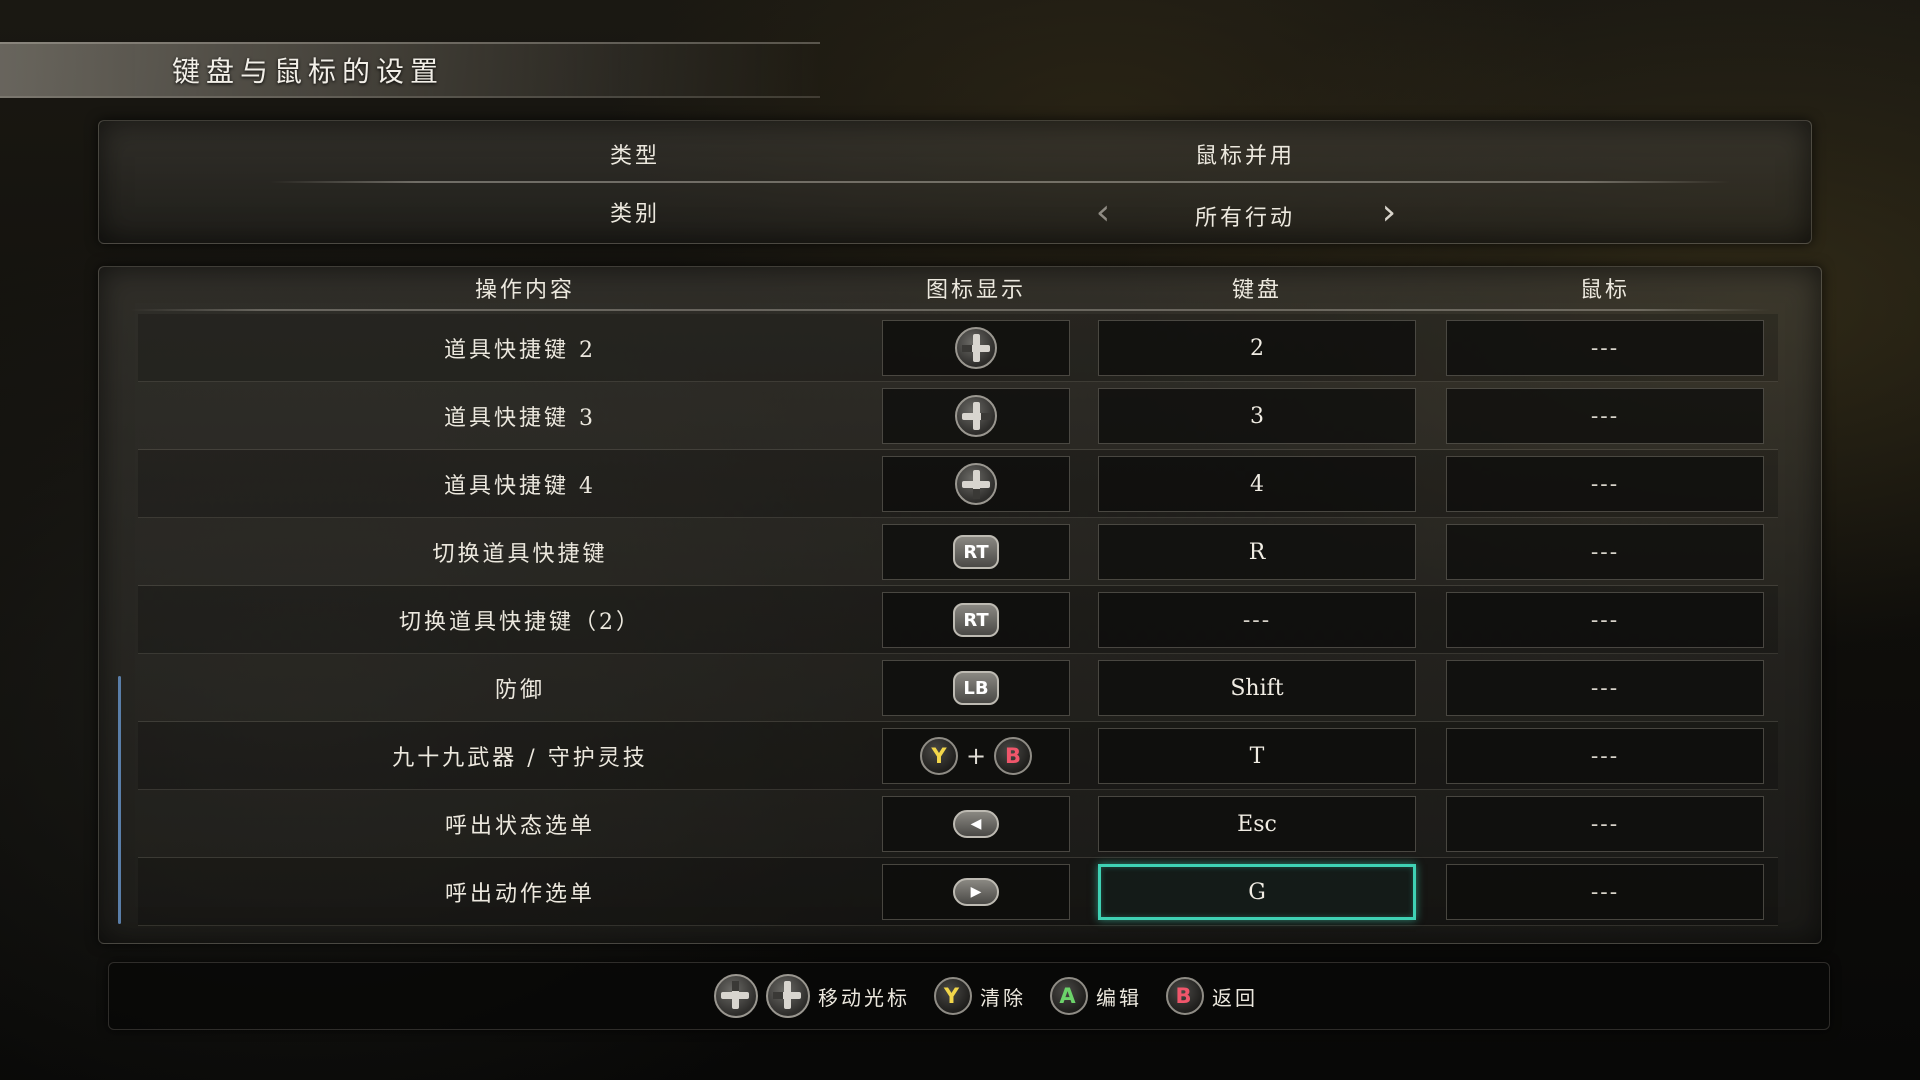  What do you see at coordinates (634, 214) in the screenshot?
I see `category-label: 类别` at bounding box center [634, 214].